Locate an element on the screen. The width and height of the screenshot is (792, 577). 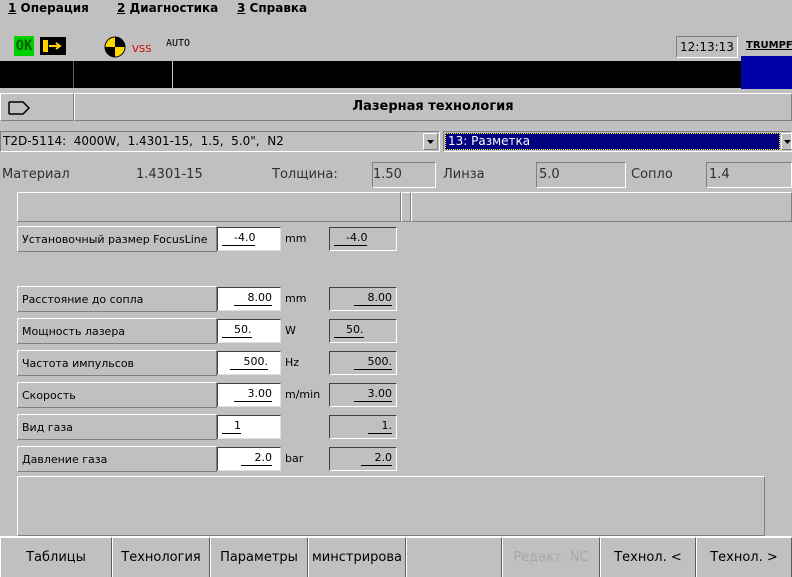
softkey-technology: Технология is located at coordinates (161, 557).